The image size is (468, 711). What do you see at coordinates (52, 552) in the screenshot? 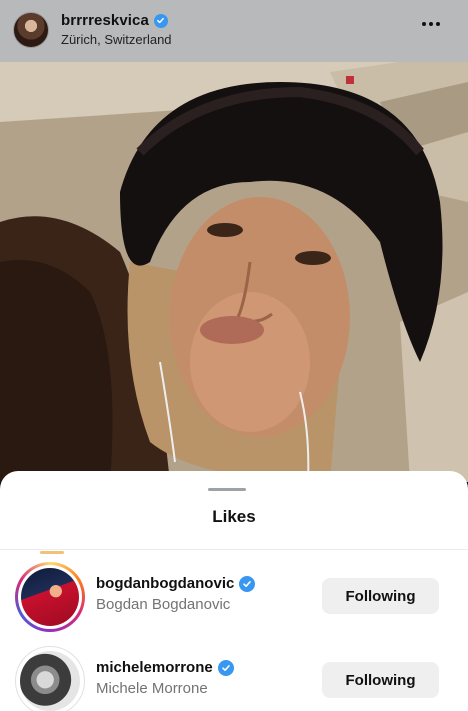
I see `scroll-peek-indicator` at bounding box center [52, 552].